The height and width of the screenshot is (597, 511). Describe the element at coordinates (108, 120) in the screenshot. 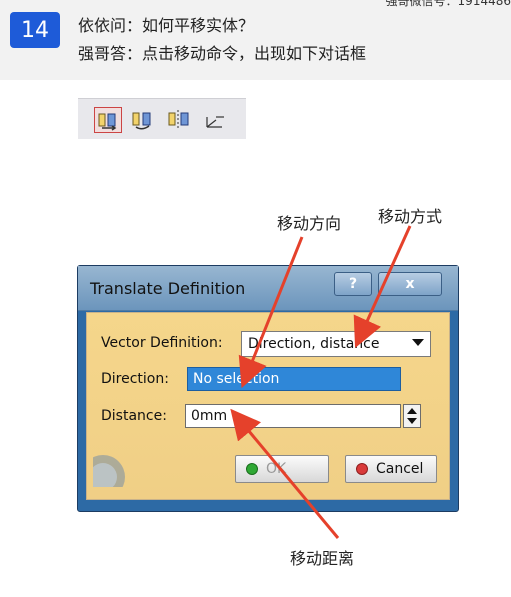

I see `translate-icon` at that location.